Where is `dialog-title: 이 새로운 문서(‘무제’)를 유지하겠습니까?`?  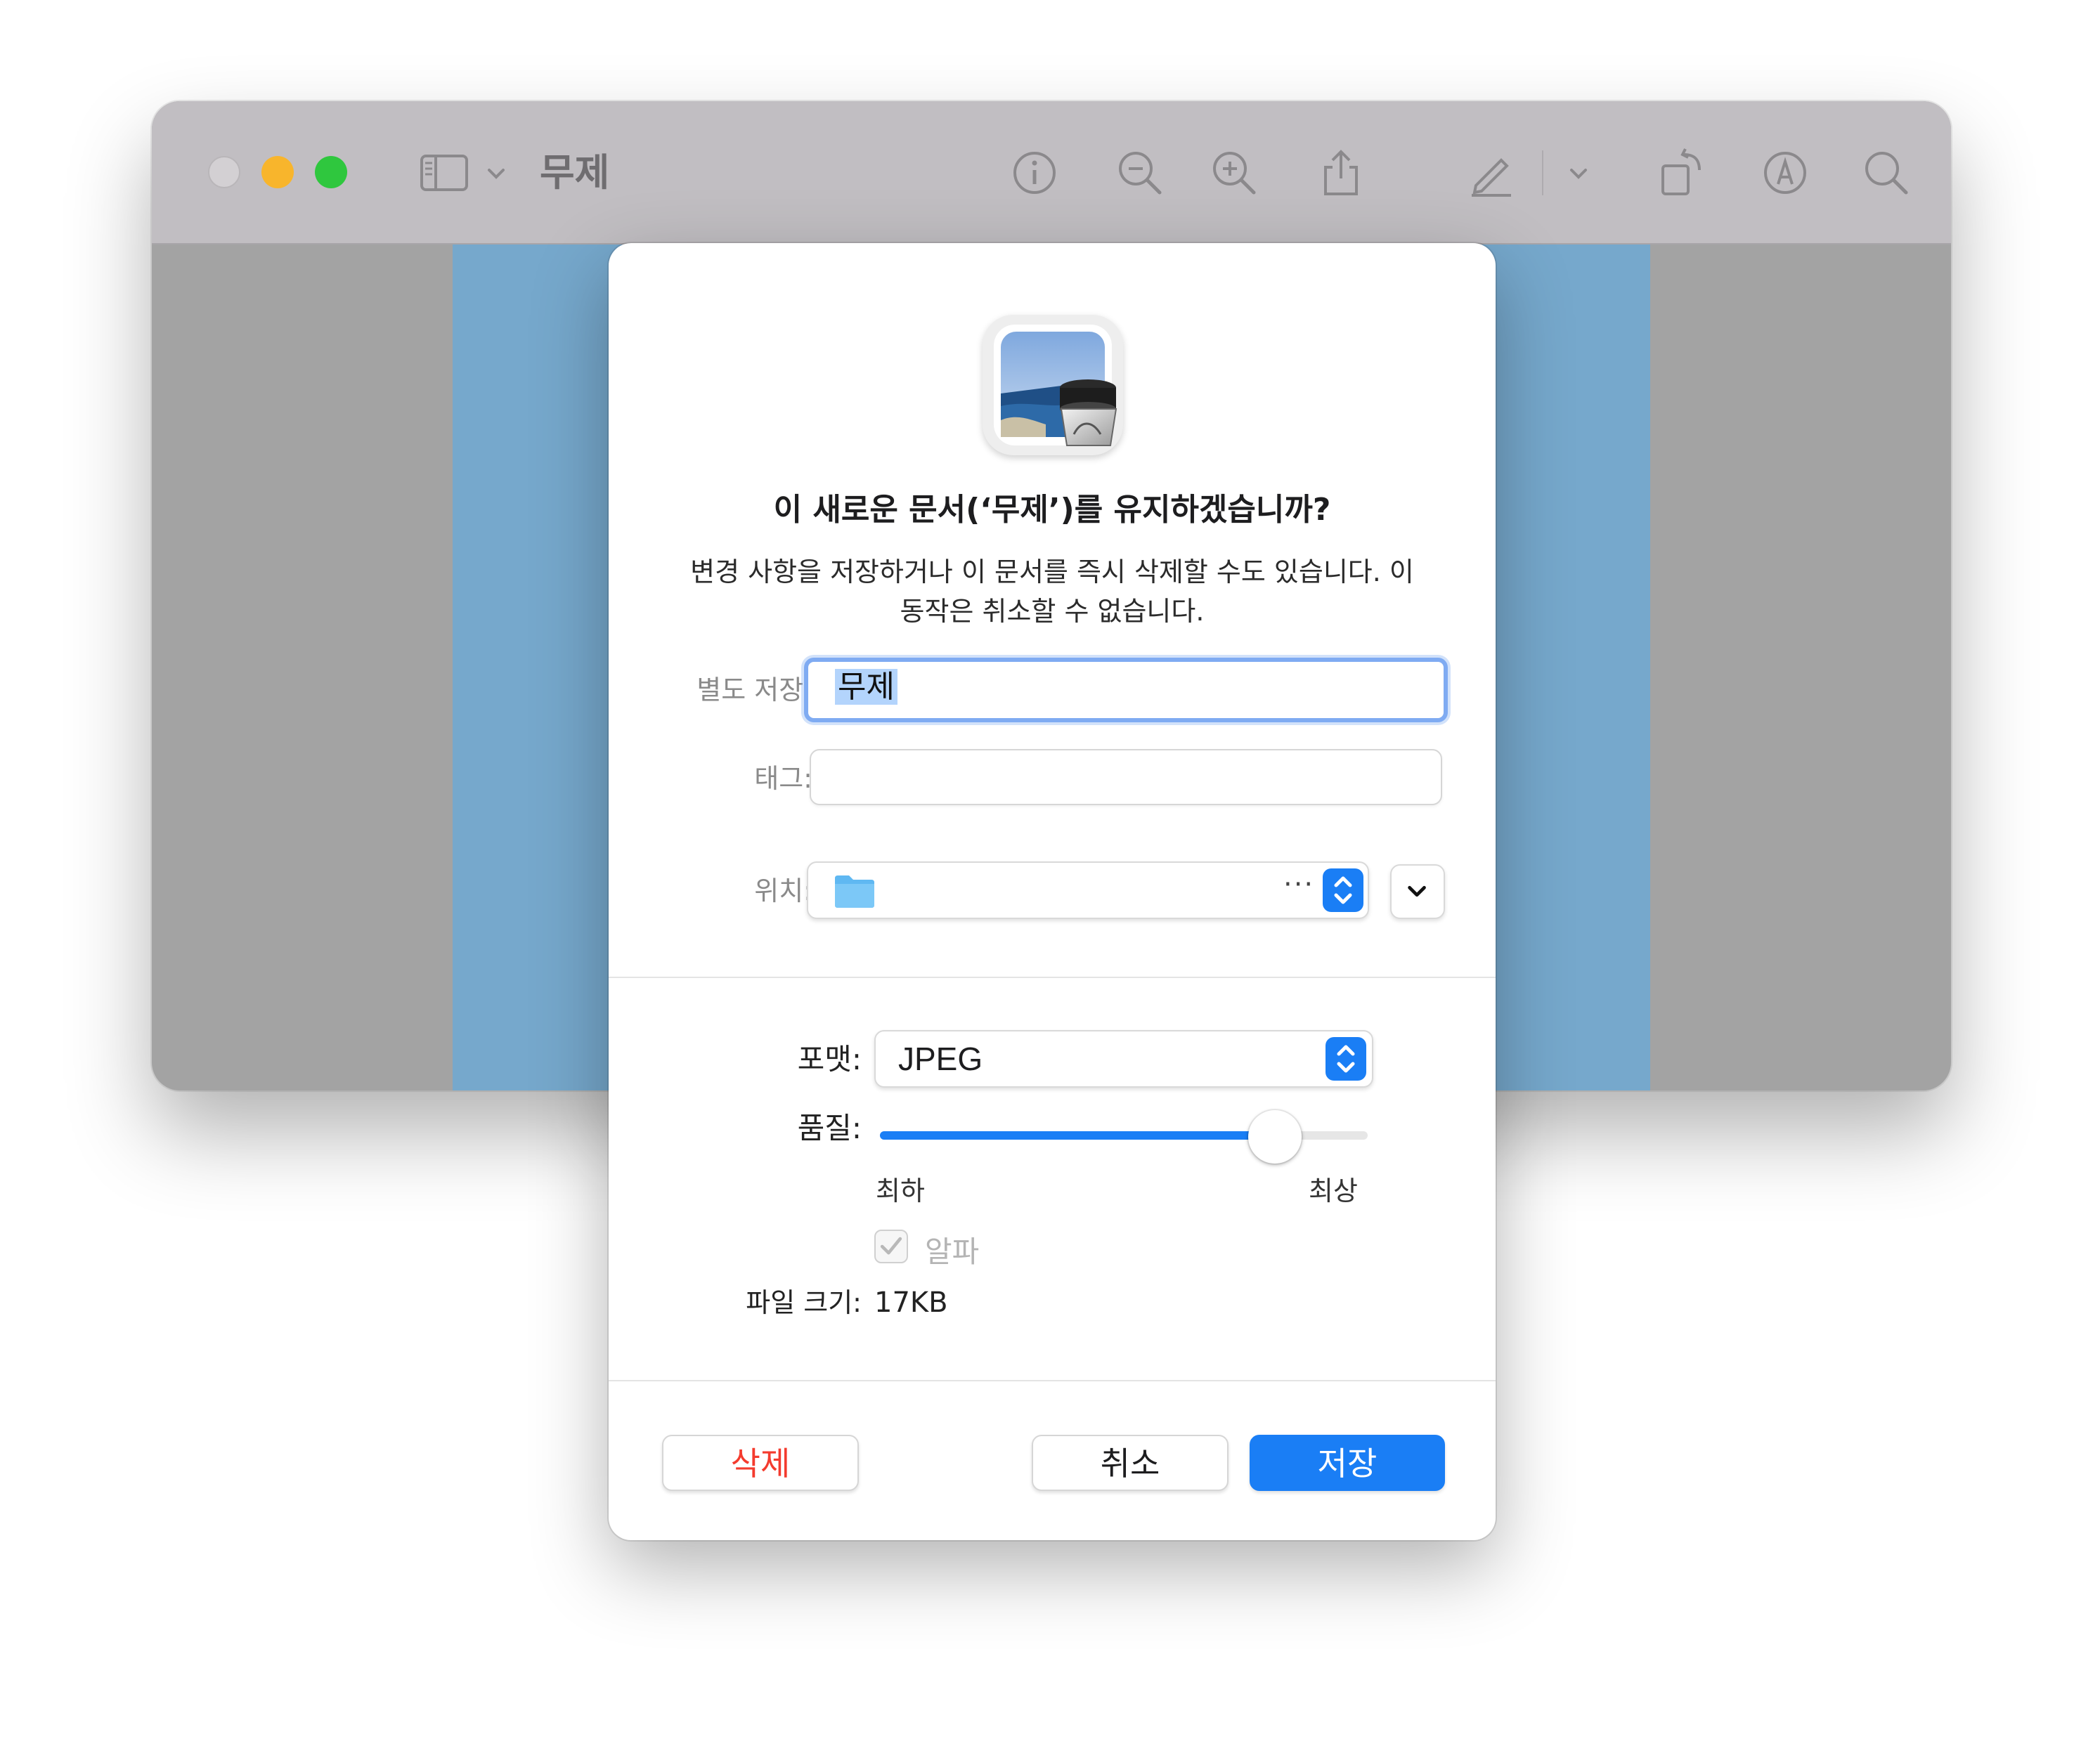 dialog-title: 이 새로운 문서(‘무제’)를 유지하겠습니까? is located at coordinates (1052, 510).